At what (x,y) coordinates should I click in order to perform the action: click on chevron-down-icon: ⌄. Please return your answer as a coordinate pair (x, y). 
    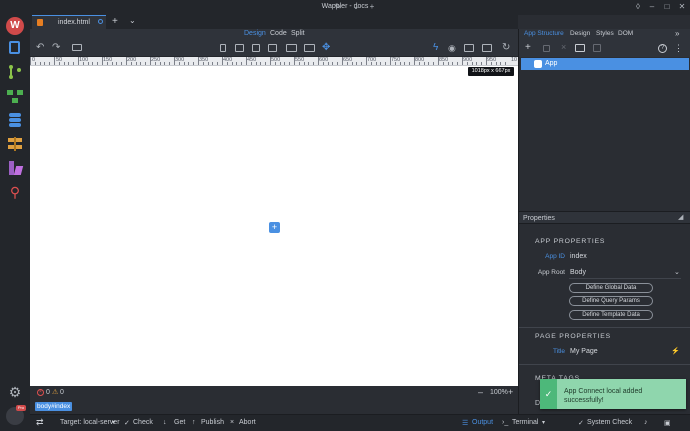
    Looking at the image, I should click on (356, 7).